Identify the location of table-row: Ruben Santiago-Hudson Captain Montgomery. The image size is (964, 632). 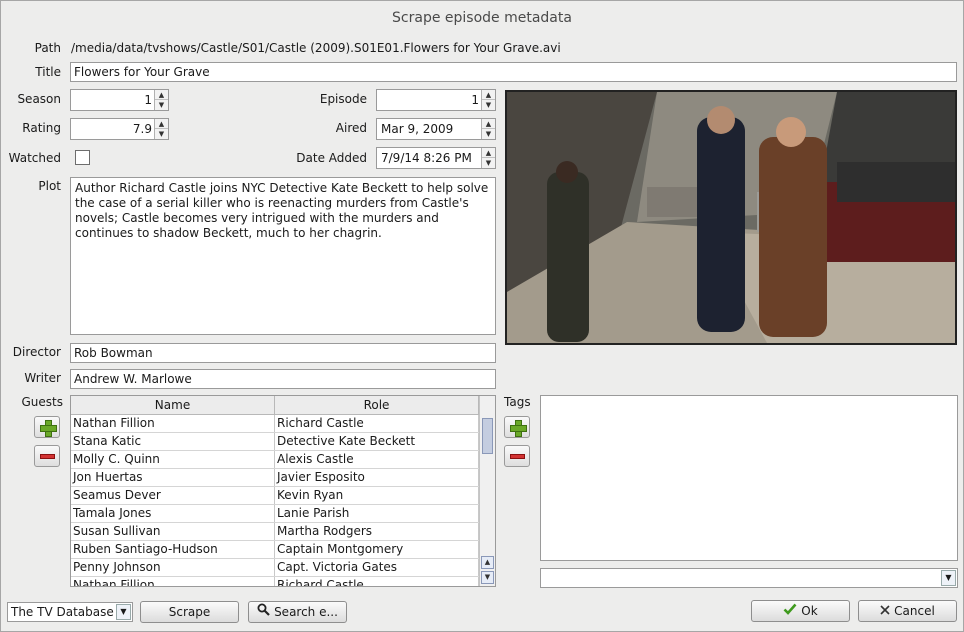
(283, 550).